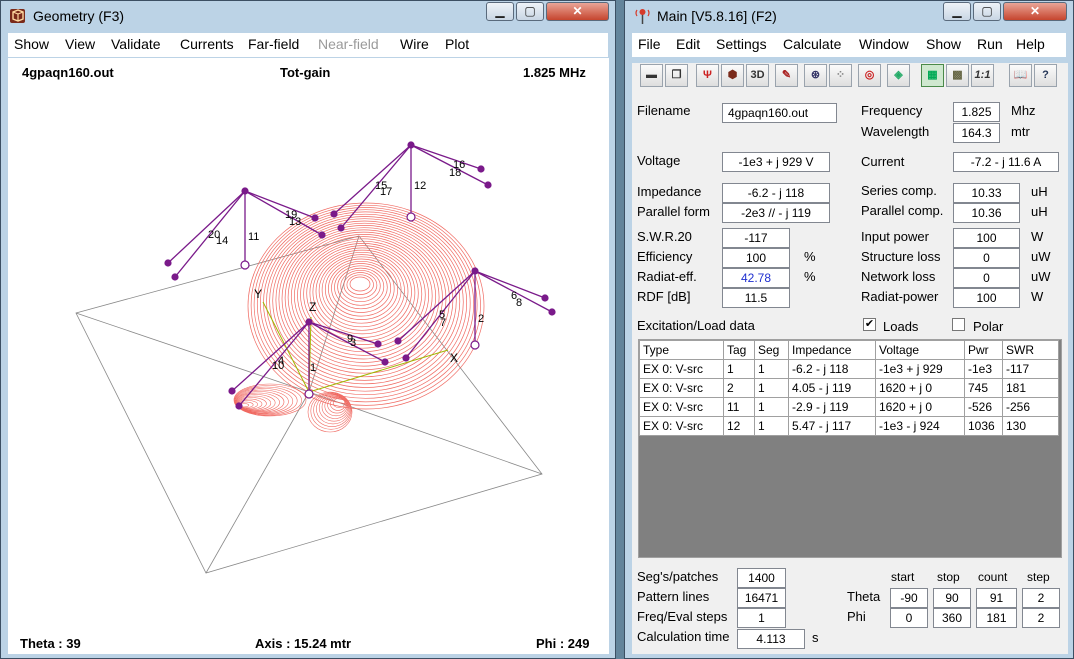 Image resolution: width=1074 pixels, height=659 pixels. What do you see at coordinates (920, 369) in the screenshot?
I see `cell-voltage: -1e3 + j 929` at bounding box center [920, 369].